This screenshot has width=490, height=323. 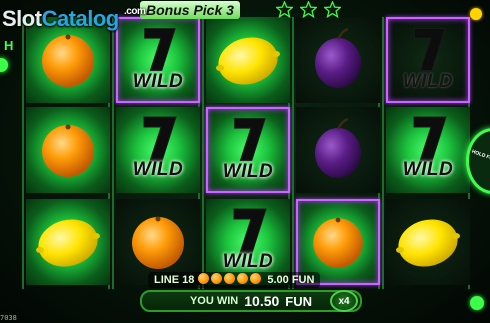 I want to click on win-currency: FUN, so click(x=299, y=301).